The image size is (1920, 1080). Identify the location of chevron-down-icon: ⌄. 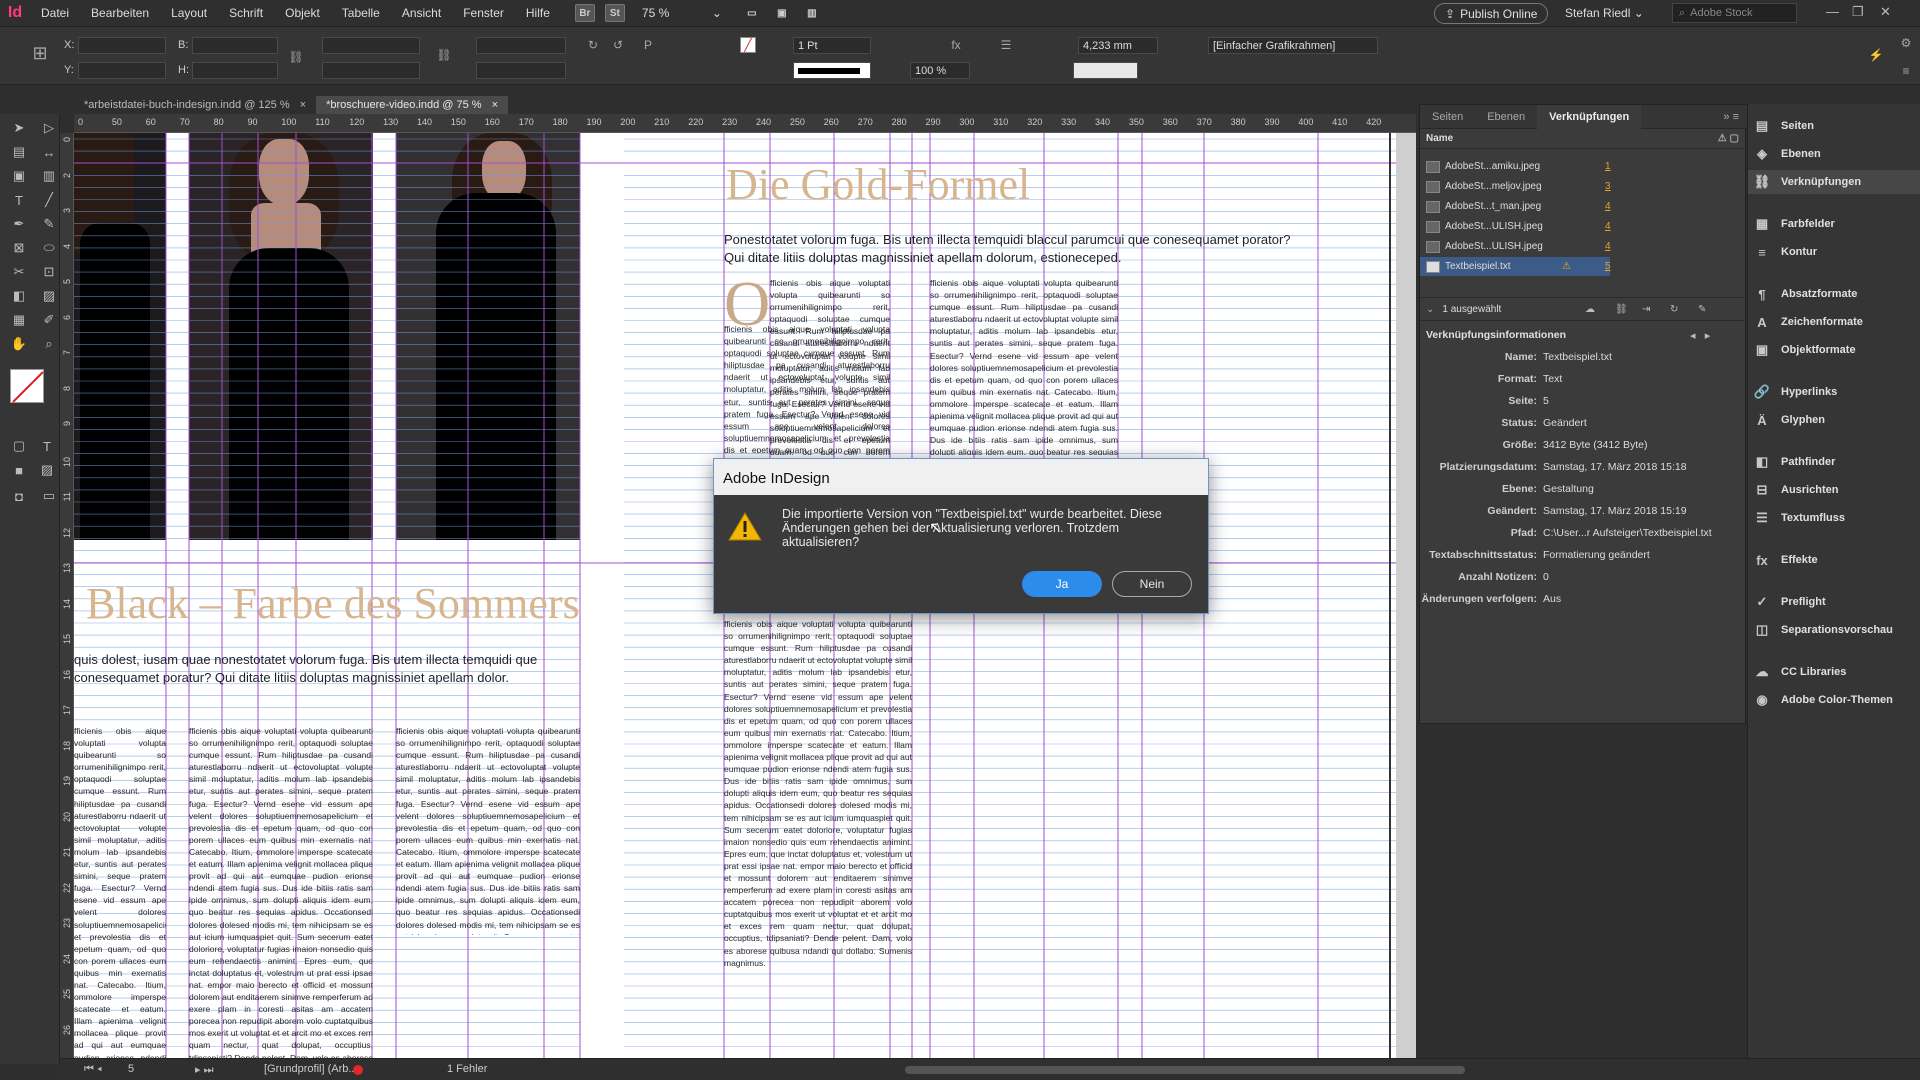
(1427, 309).